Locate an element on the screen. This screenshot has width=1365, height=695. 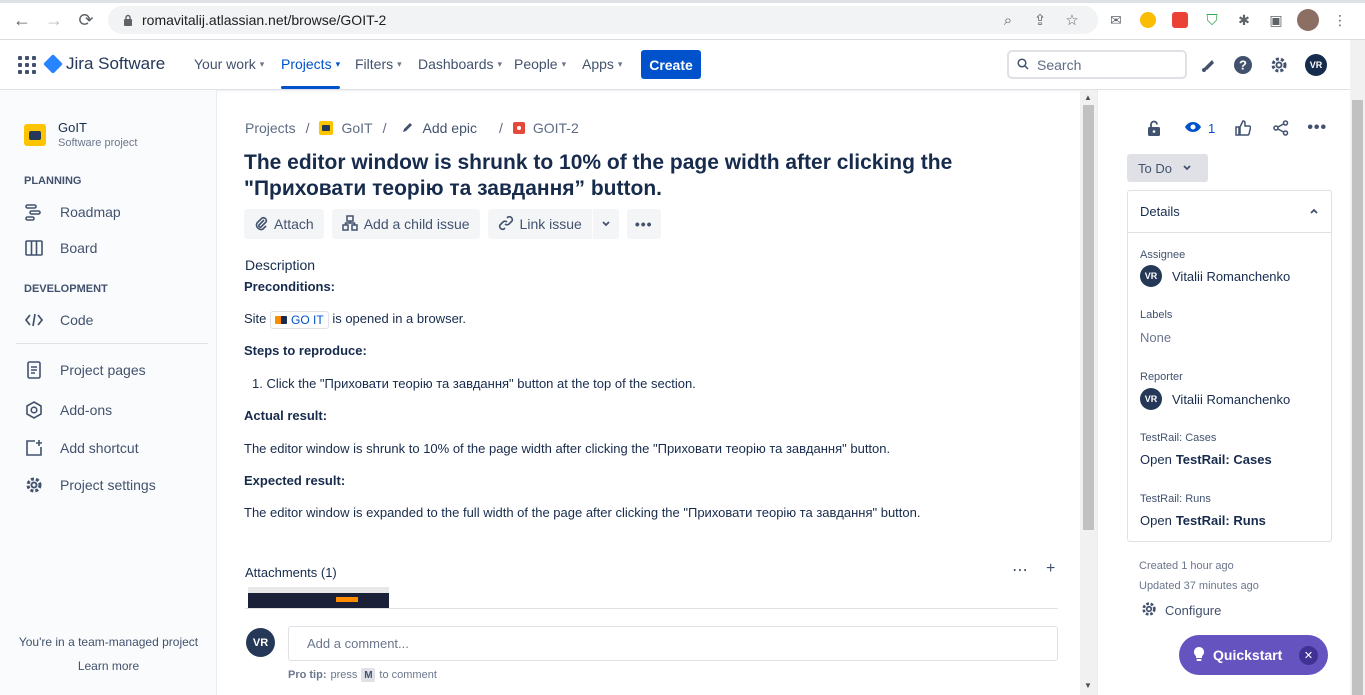
forward-icon: → is located at coordinates (54, 20).